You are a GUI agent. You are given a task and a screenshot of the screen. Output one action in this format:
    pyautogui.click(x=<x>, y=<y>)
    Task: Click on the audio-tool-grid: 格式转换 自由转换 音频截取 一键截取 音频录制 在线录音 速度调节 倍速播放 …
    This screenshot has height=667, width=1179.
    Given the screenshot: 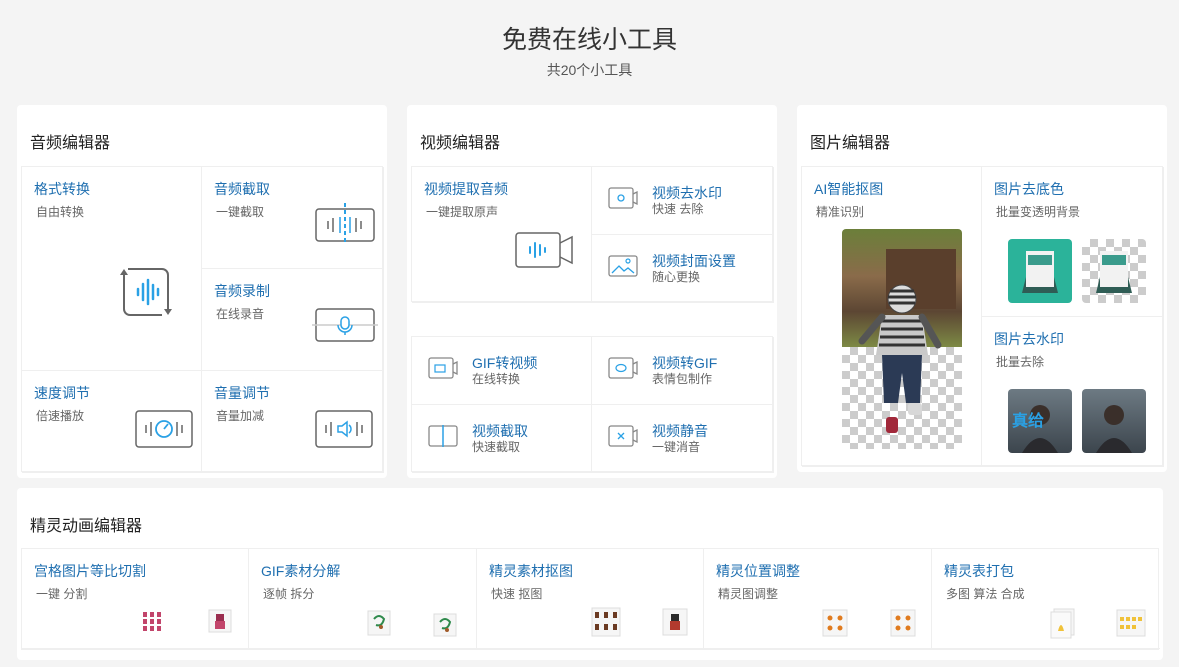 What is the action you would take?
    pyautogui.click(x=202, y=319)
    